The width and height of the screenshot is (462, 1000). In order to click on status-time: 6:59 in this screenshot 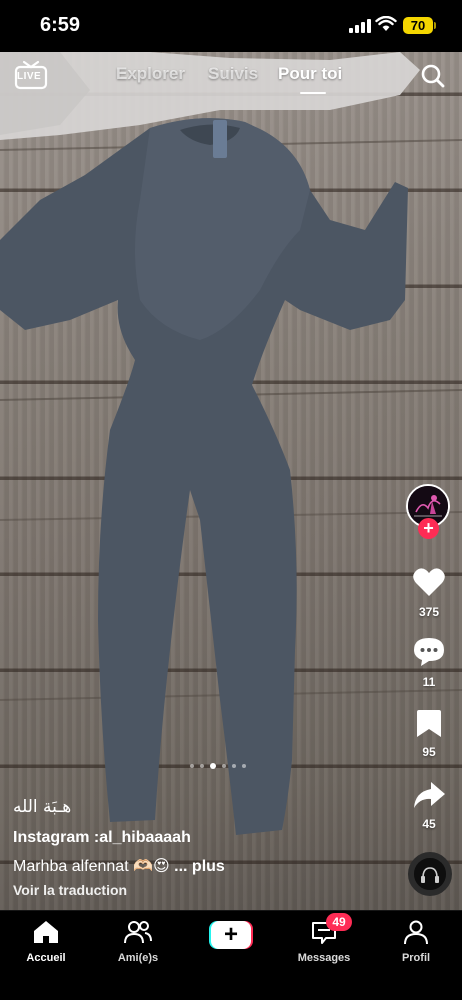, I will do `click(60, 25)`.